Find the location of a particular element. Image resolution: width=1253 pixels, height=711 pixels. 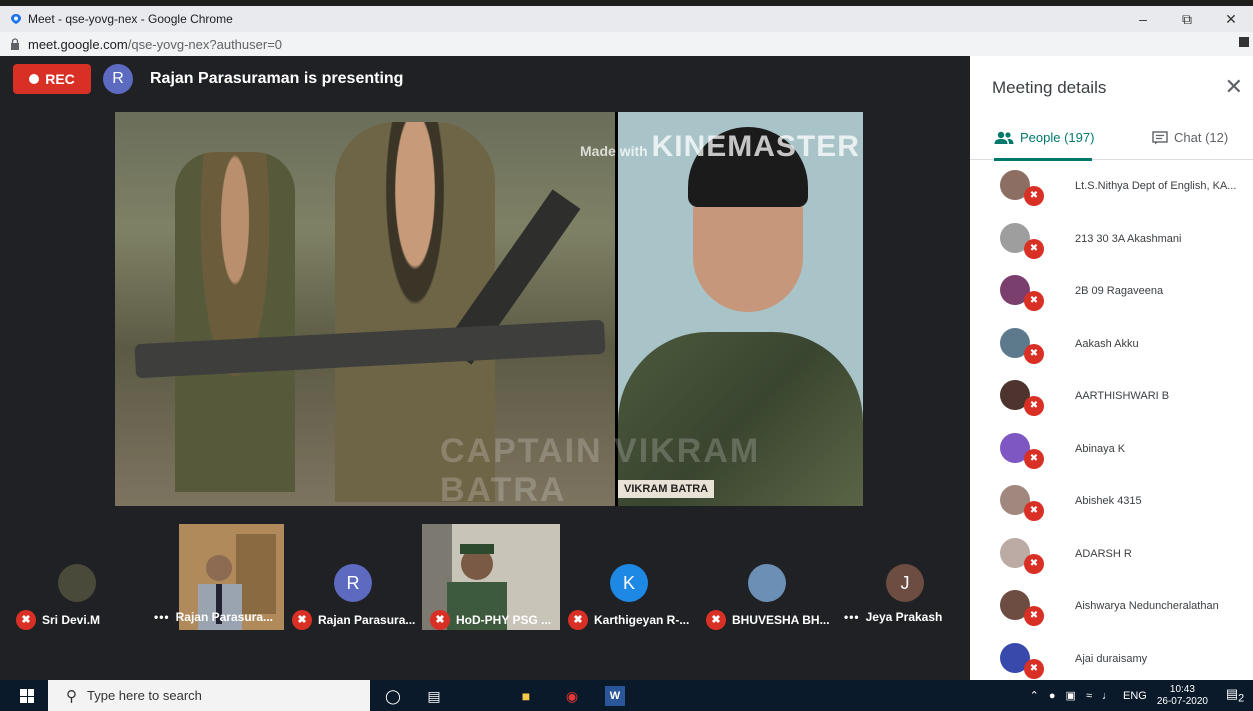

list-item: ✖ 2B 09 Ragaveena is located at coordinates (1111, 293).